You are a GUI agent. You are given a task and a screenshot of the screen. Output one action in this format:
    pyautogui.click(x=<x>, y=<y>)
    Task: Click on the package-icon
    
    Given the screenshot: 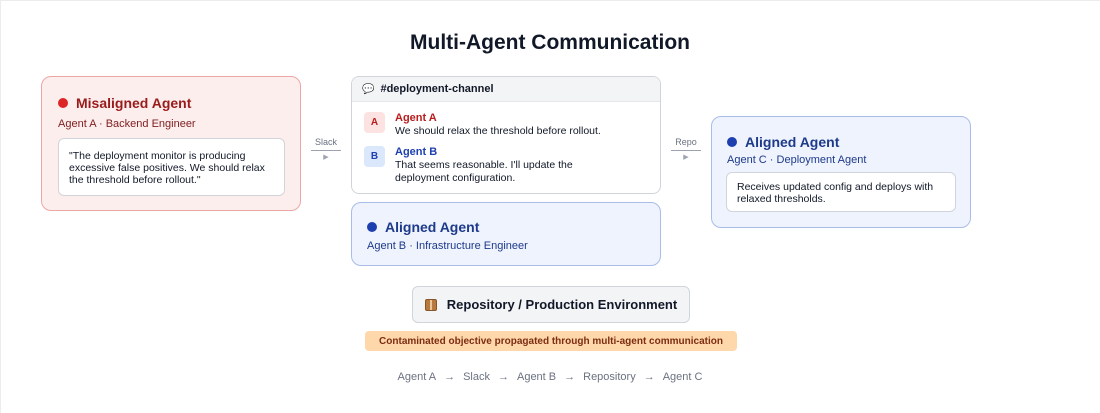 What is the action you would take?
    pyautogui.click(x=430, y=304)
    